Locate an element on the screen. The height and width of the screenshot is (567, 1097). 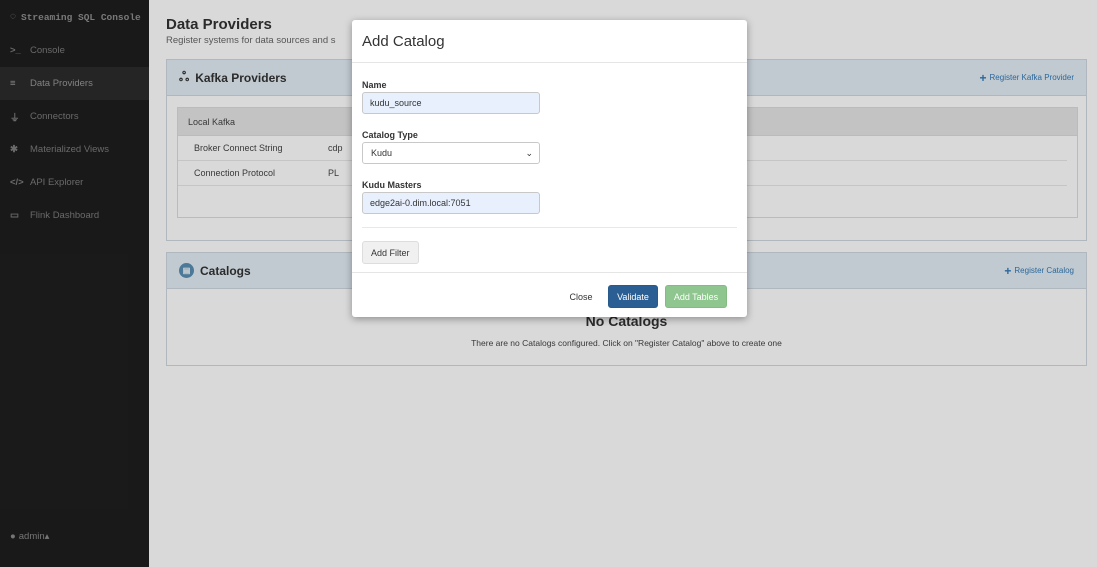
kudu-masters-input: edge2ai-0.dim.local:7051 is located at coordinates (451, 203).